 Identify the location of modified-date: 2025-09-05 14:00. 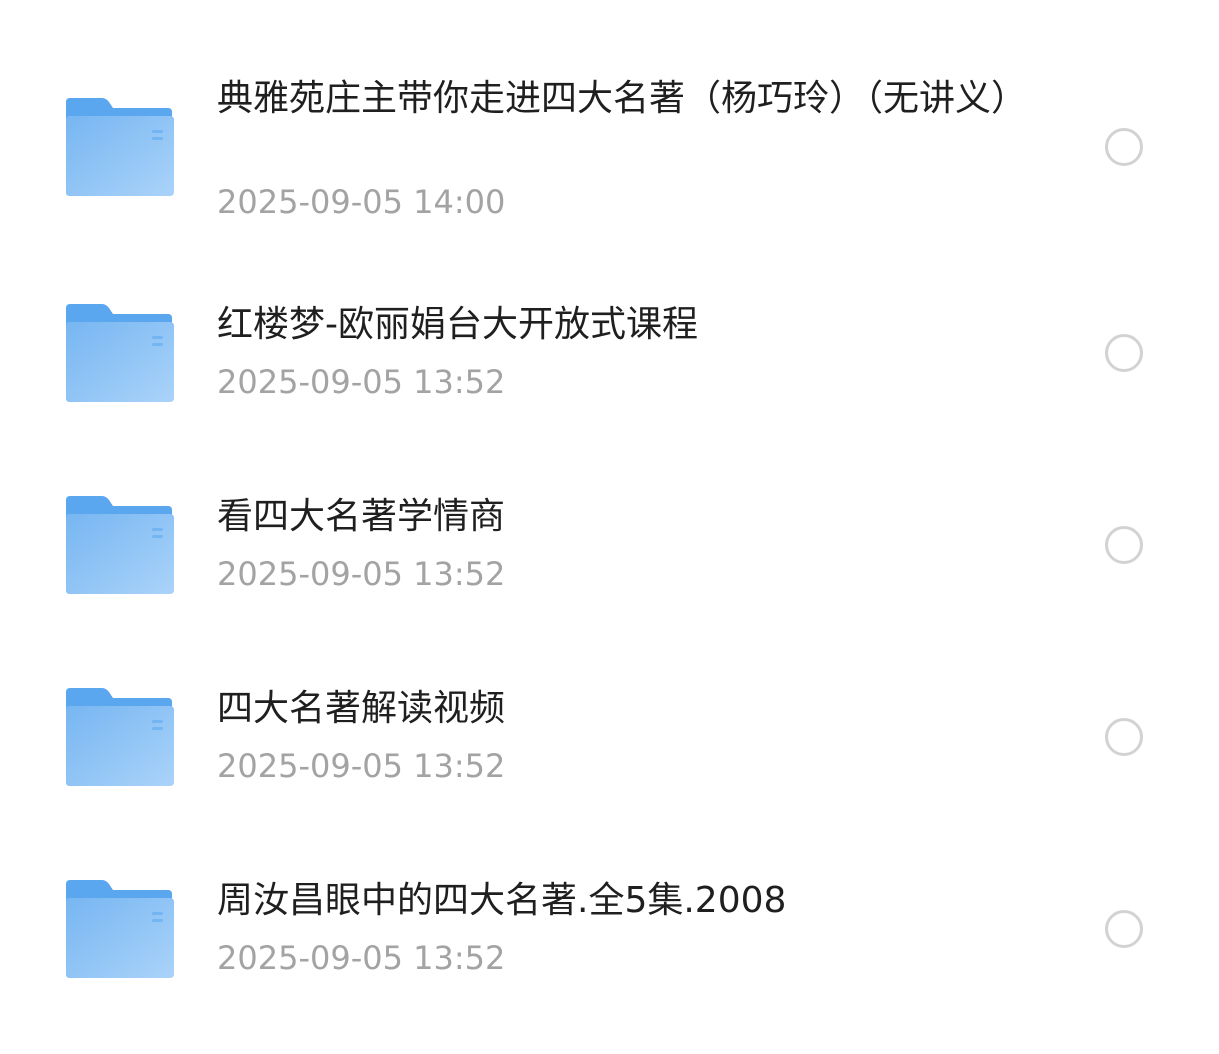
(361, 202).